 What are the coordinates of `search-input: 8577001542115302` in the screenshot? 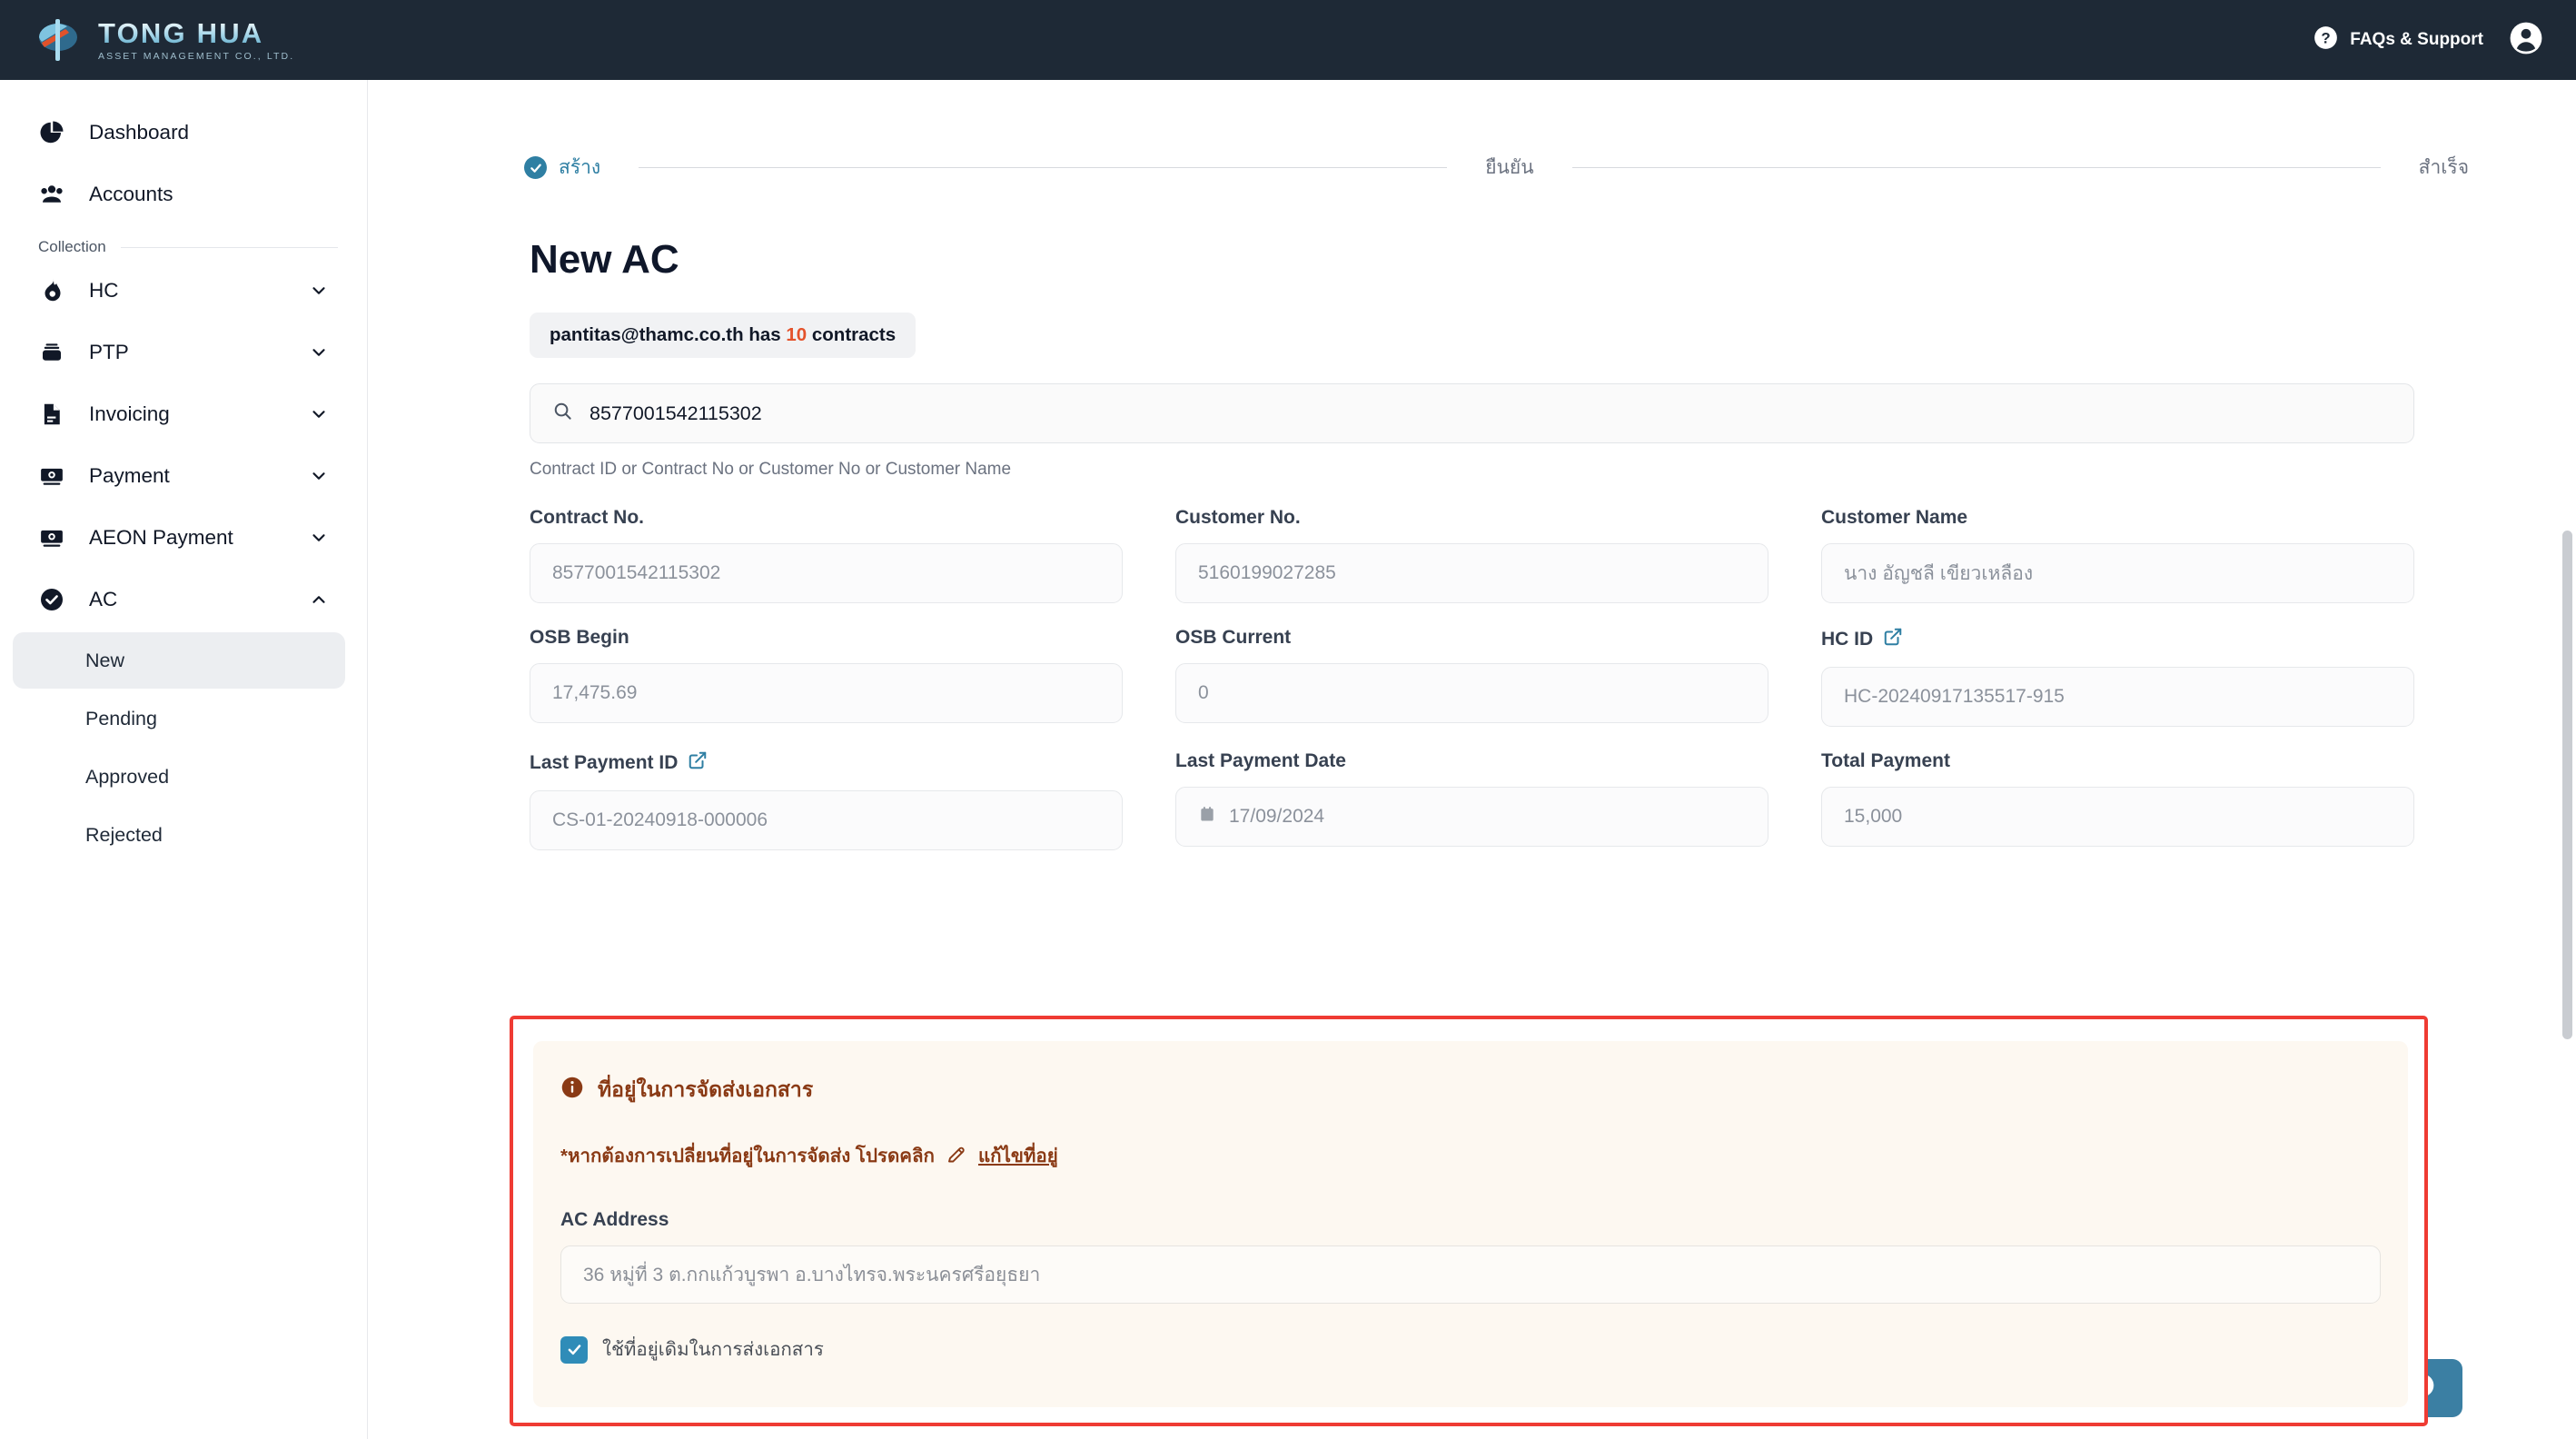 It's located at (1472, 413).